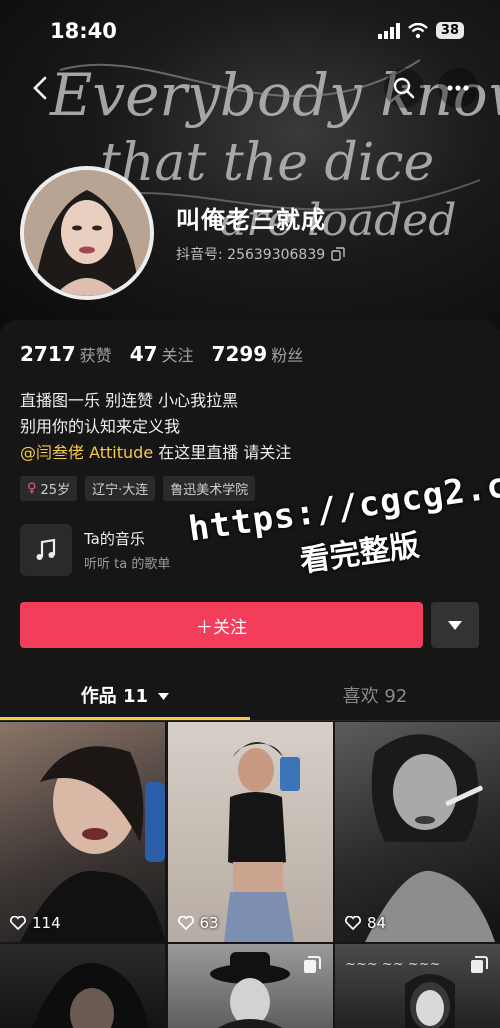  I want to click on stat-value: 47, so click(143, 354).